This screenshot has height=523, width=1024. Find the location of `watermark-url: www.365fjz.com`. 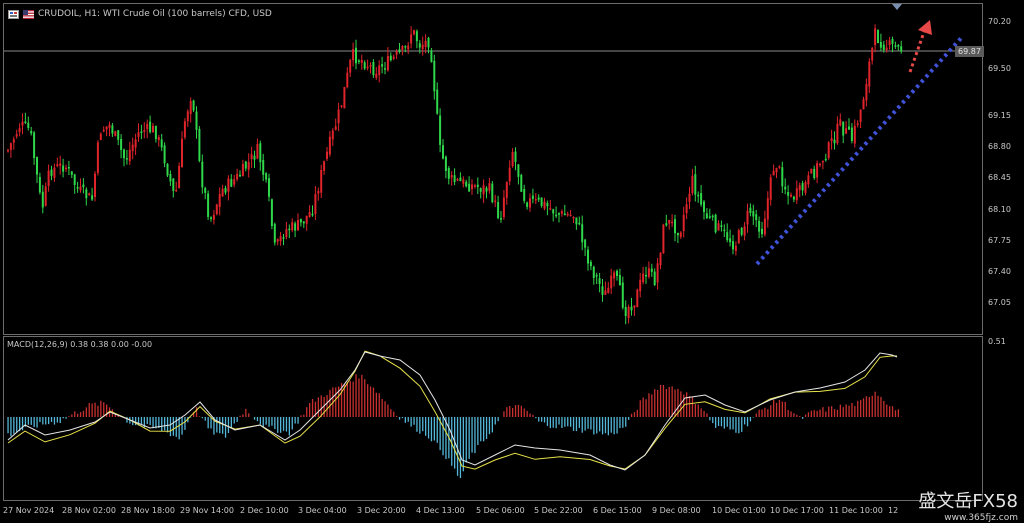

watermark-url: www.365fjz.com is located at coordinates (981, 518).